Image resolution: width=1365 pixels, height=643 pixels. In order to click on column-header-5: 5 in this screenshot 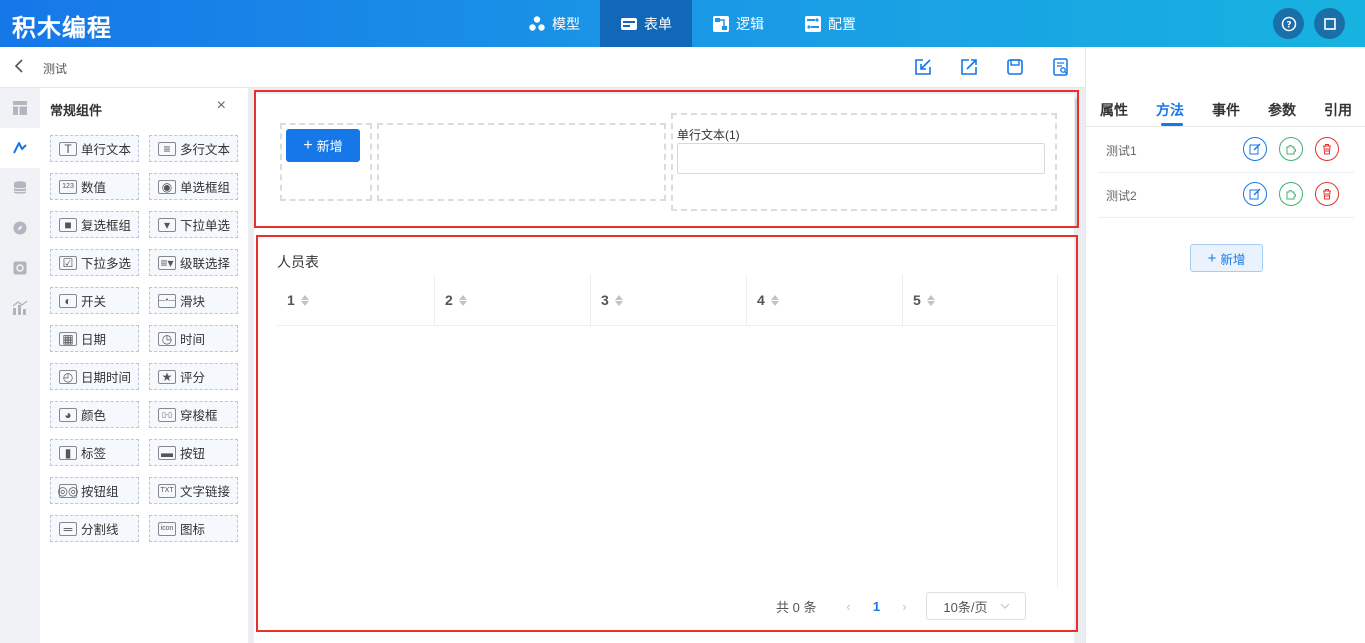, I will do `click(980, 300)`.